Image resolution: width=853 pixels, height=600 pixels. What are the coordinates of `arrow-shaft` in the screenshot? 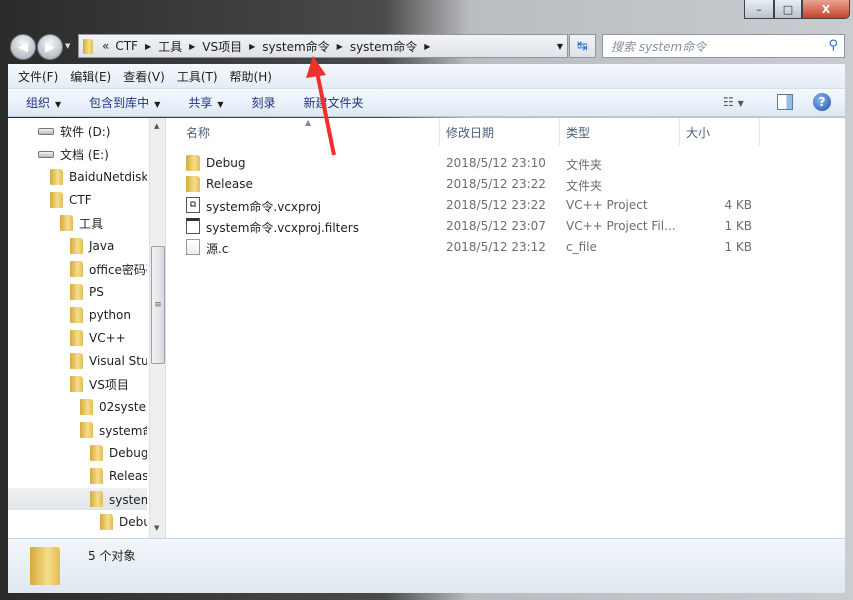 It's located at (325, 113).